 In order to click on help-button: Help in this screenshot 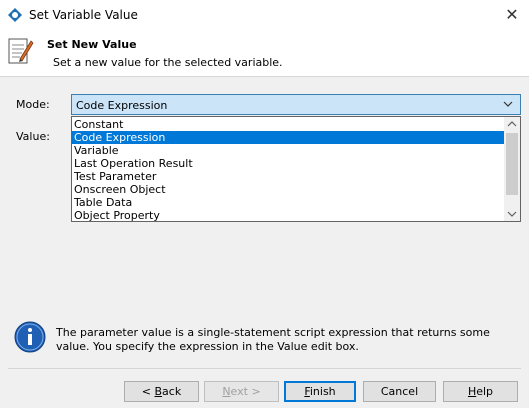, I will do `click(480, 391)`.